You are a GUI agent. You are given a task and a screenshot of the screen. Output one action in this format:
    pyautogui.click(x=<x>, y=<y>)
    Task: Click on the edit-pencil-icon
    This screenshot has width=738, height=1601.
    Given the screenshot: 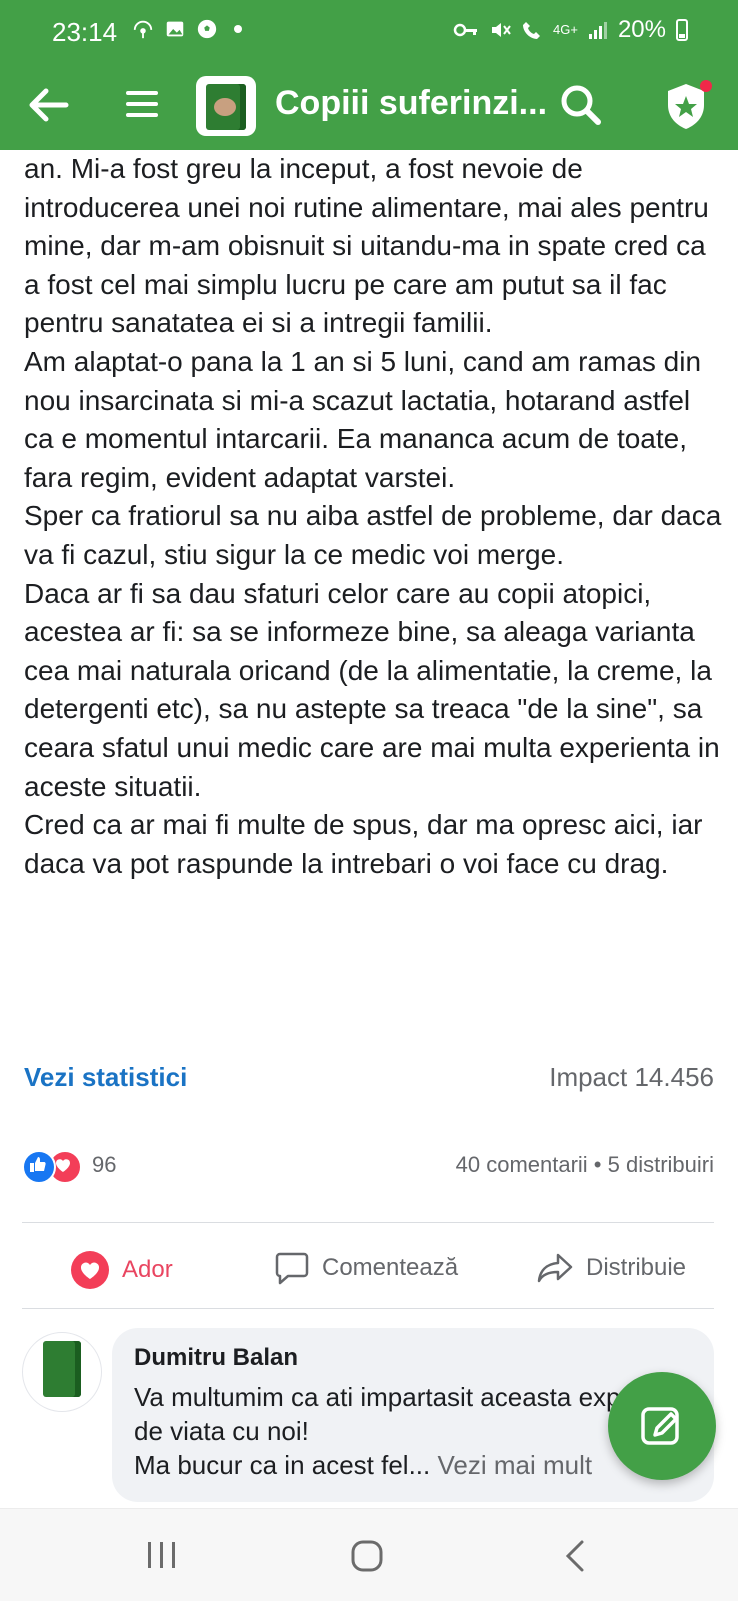 What is the action you would take?
    pyautogui.click(x=660, y=1426)
    